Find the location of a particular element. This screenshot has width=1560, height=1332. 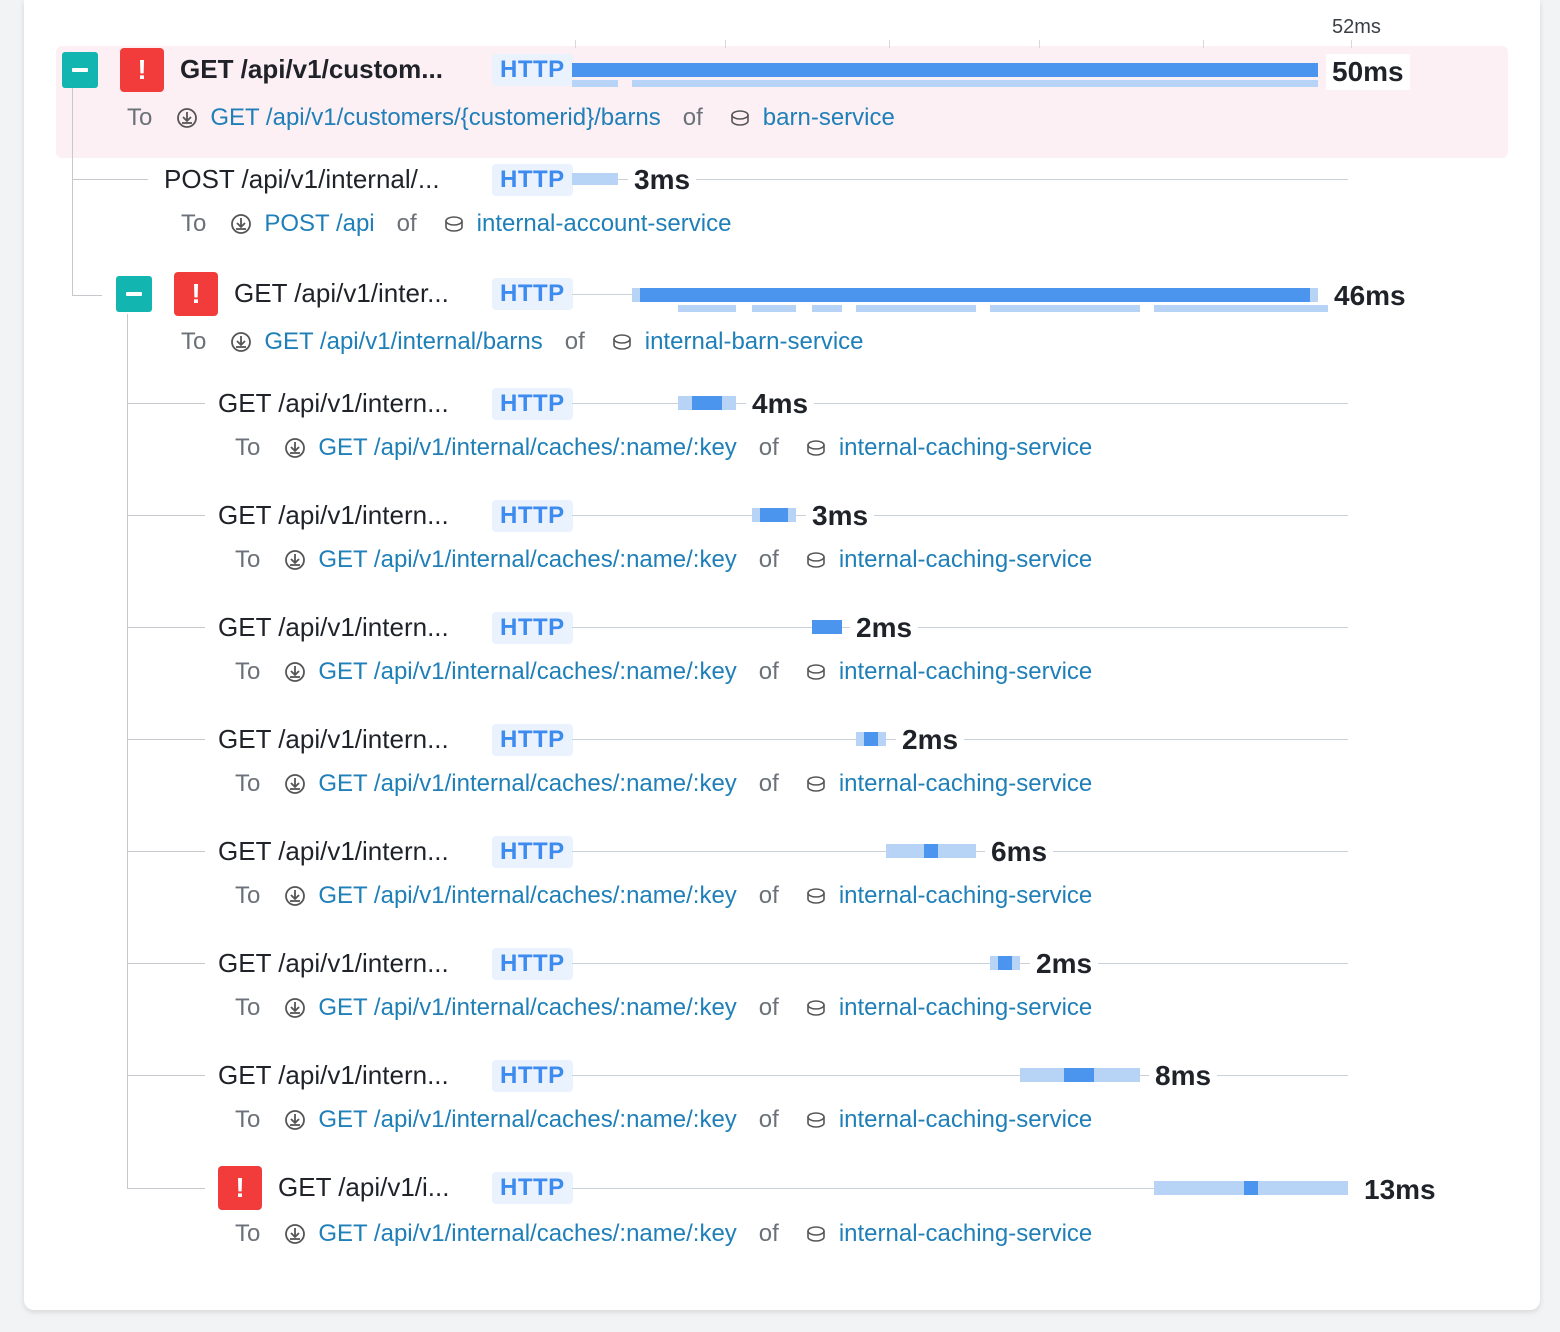

endpoint-link: GET /api/v1/customers/{customerid}/barns is located at coordinates (435, 118).